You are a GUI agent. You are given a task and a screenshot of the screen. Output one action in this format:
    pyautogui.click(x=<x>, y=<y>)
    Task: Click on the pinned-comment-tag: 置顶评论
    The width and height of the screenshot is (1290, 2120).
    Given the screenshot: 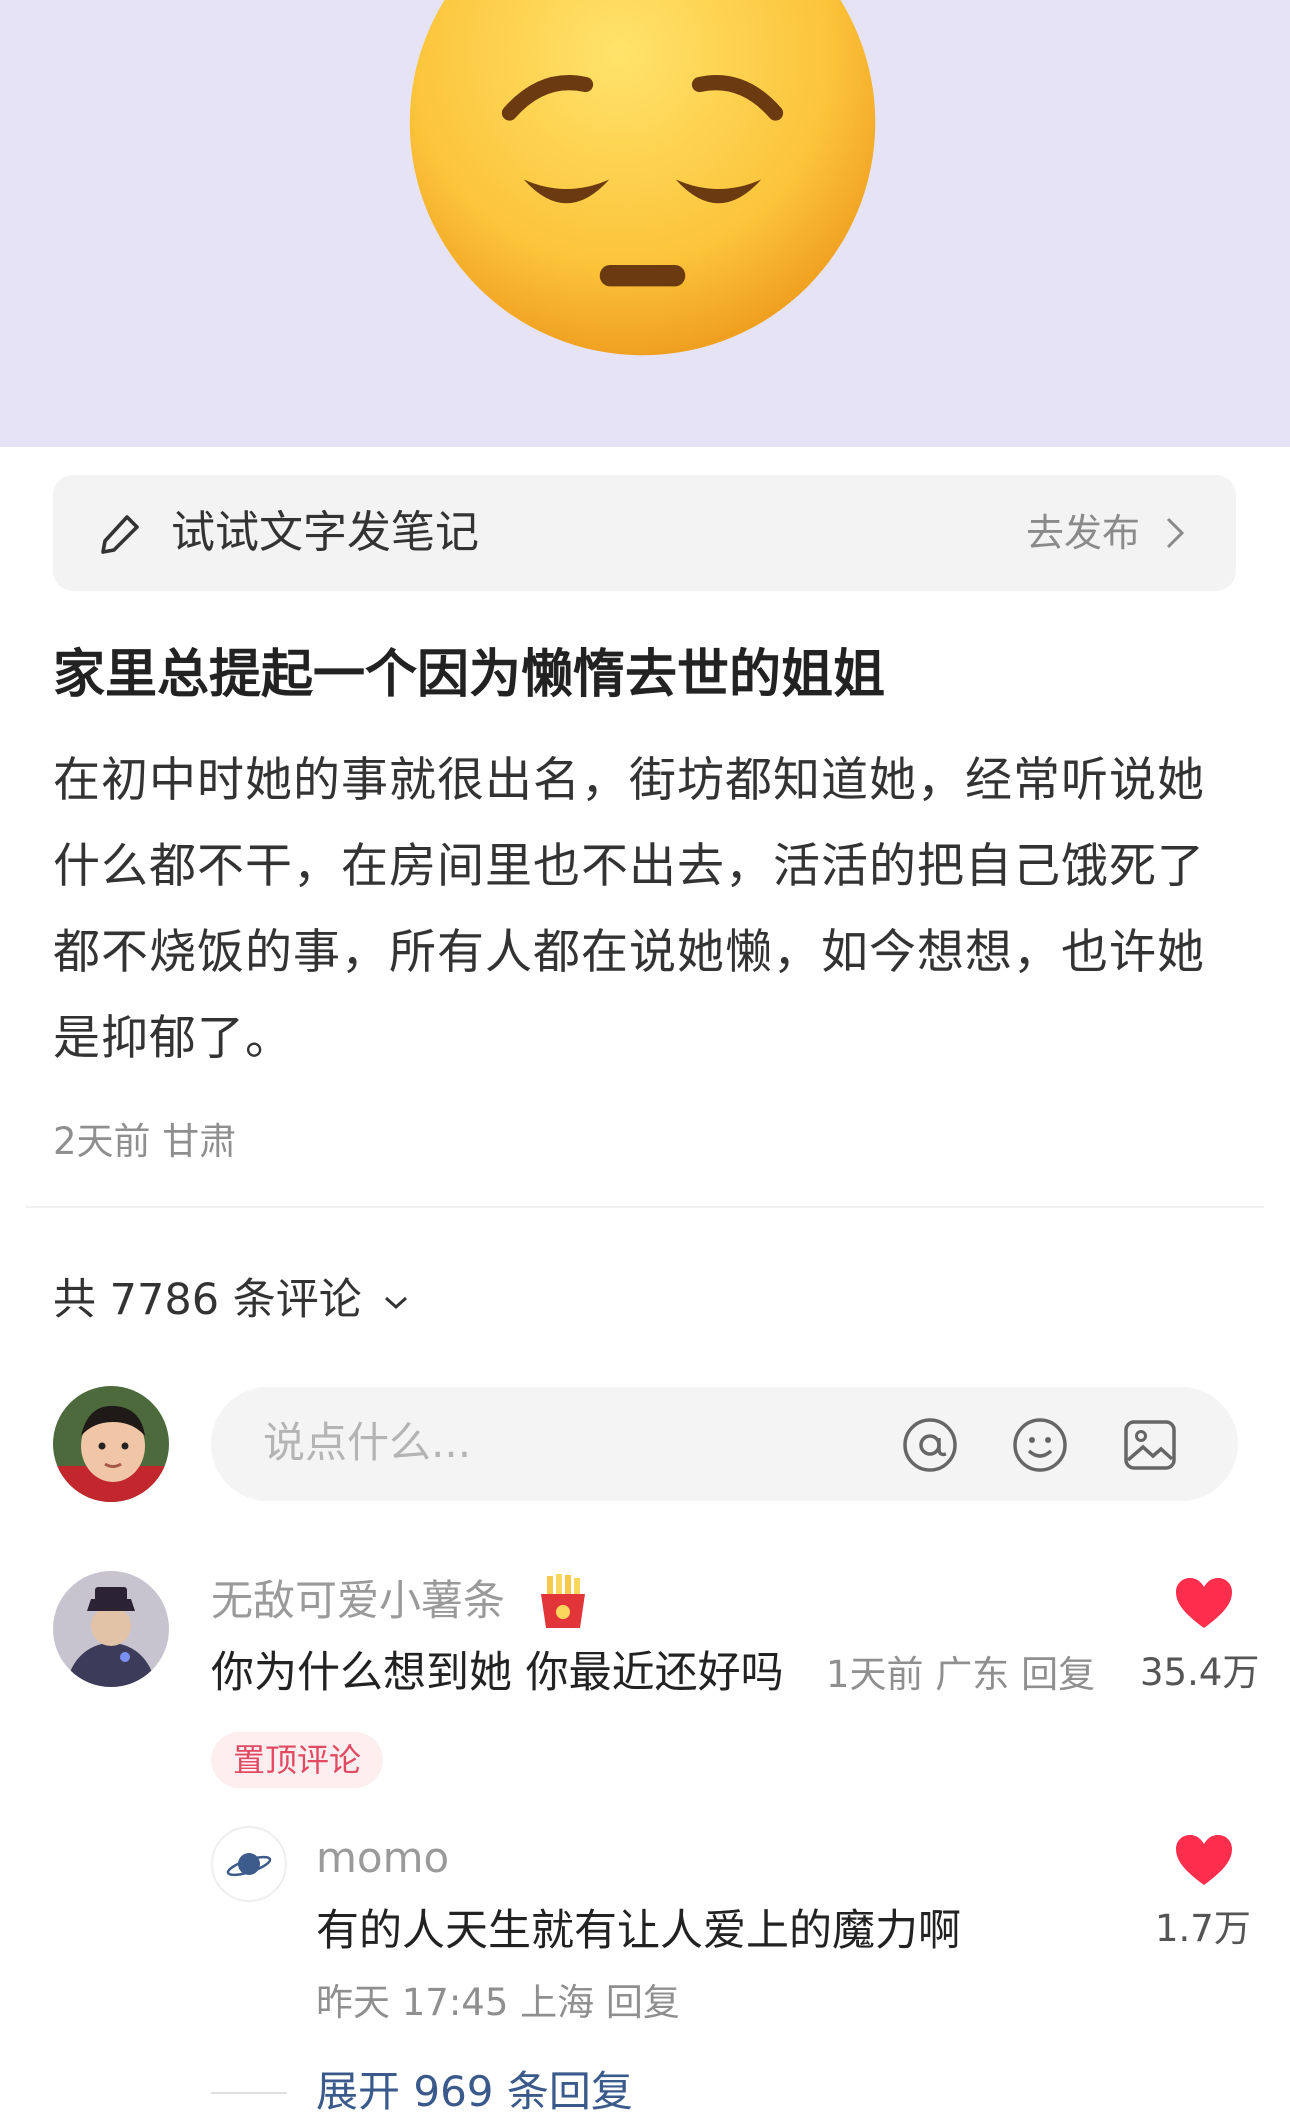 What is the action you would take?
    pyautogui.click(x=297, y=1760)
    